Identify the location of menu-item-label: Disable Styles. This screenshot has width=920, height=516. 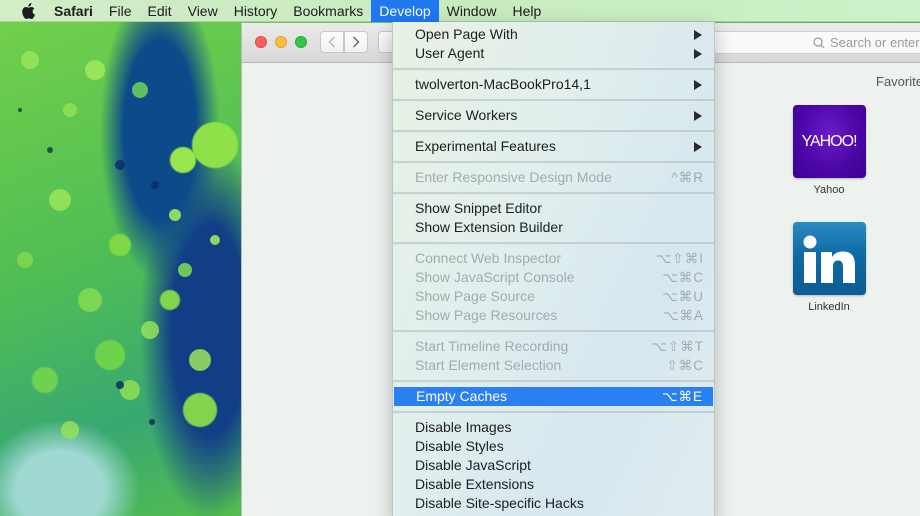
(459, 446).